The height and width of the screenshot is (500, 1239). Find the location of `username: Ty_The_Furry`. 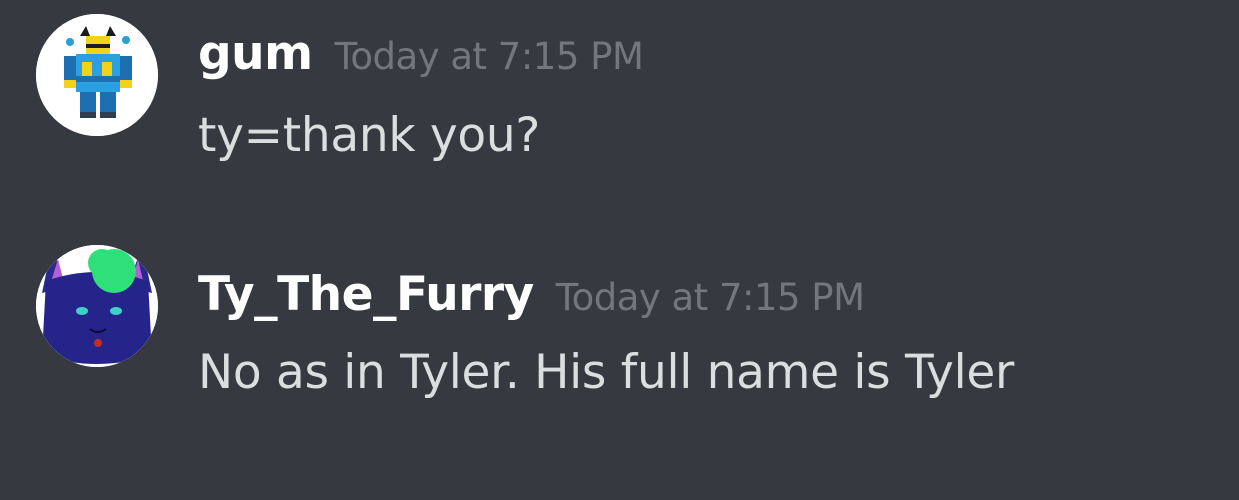

username: Ty_The_Furry is located at coordinates (366, 294).